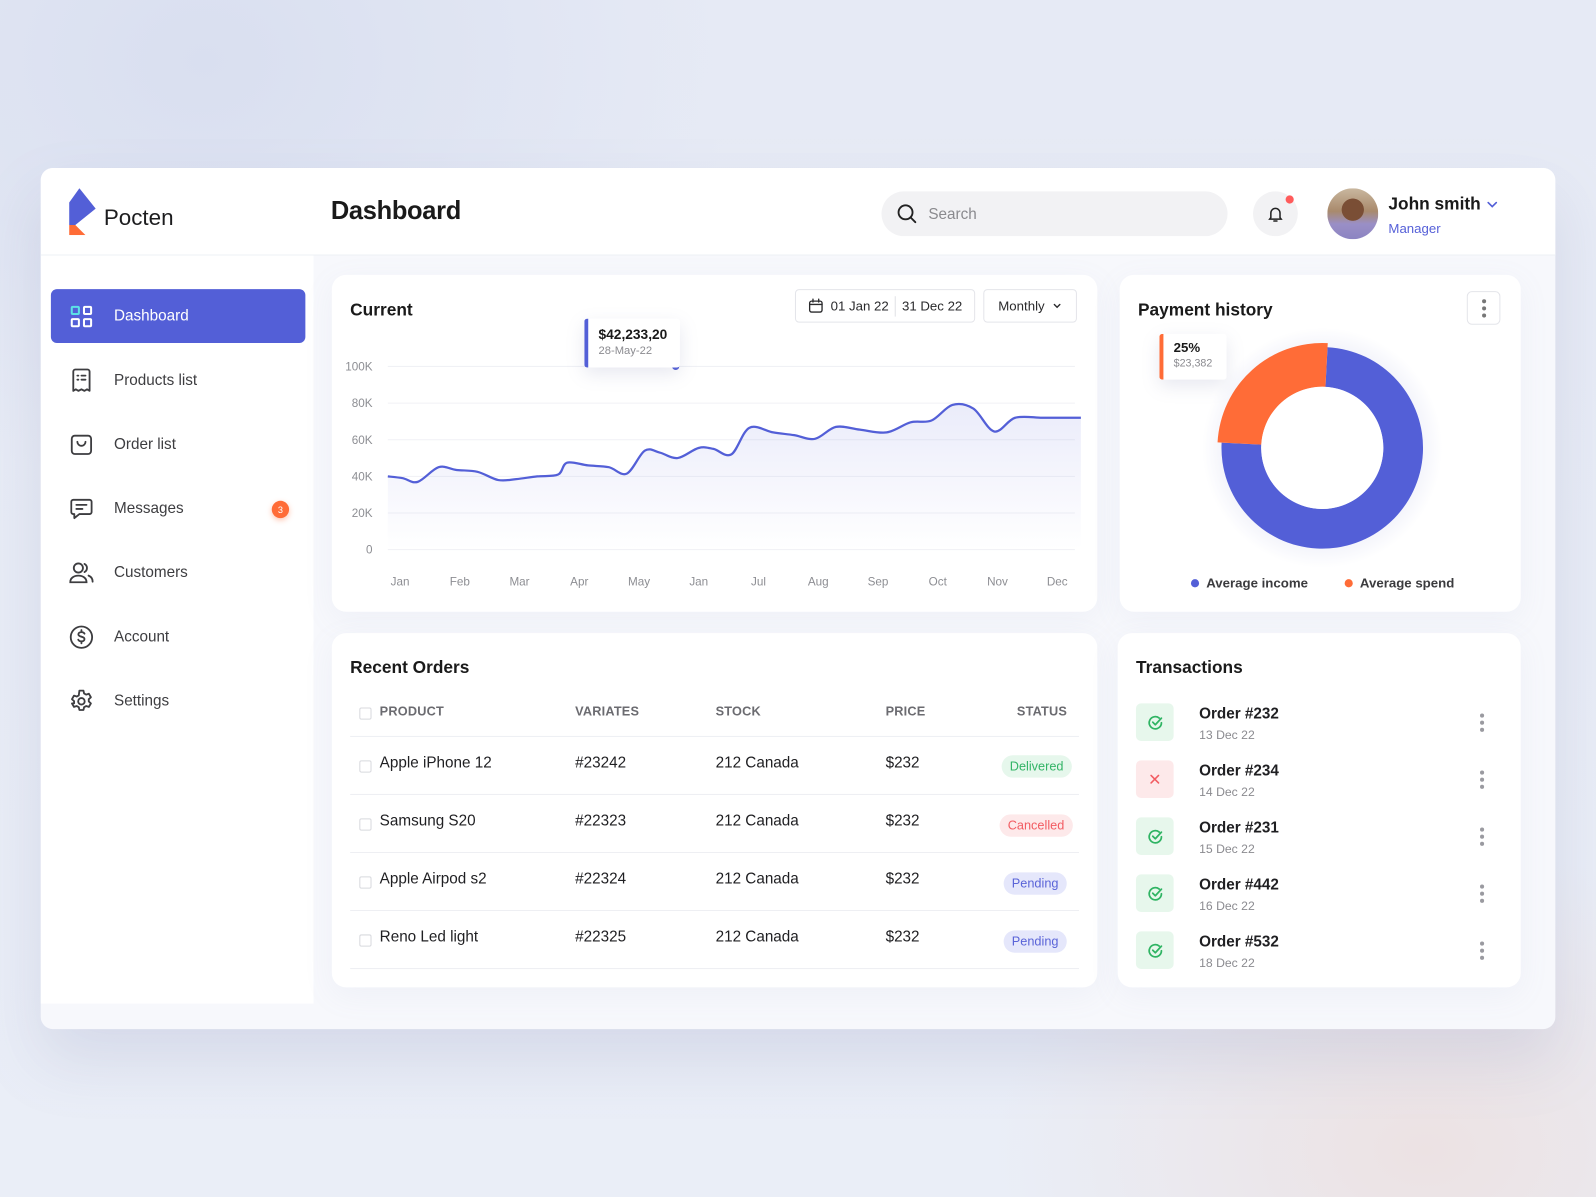 Image resolution: width=1596 pixels, height=1197 pixels. Describe the element at coordinates (607, 711) in the screenshot. I see `column-header: VARIATES` at that location.